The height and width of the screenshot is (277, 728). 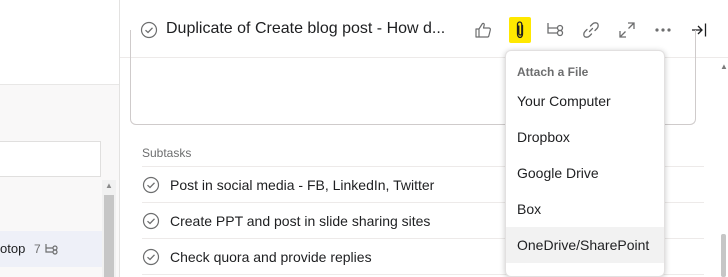 I want to click on menu-item-box: Box, so click(x=585, y=209).